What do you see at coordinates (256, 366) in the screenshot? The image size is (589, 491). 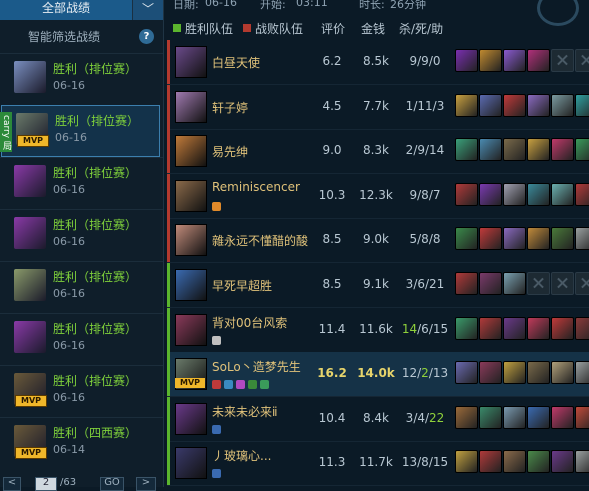 I see `player-name: SoLo丶造梦先生` at bounding box center [256, 366].